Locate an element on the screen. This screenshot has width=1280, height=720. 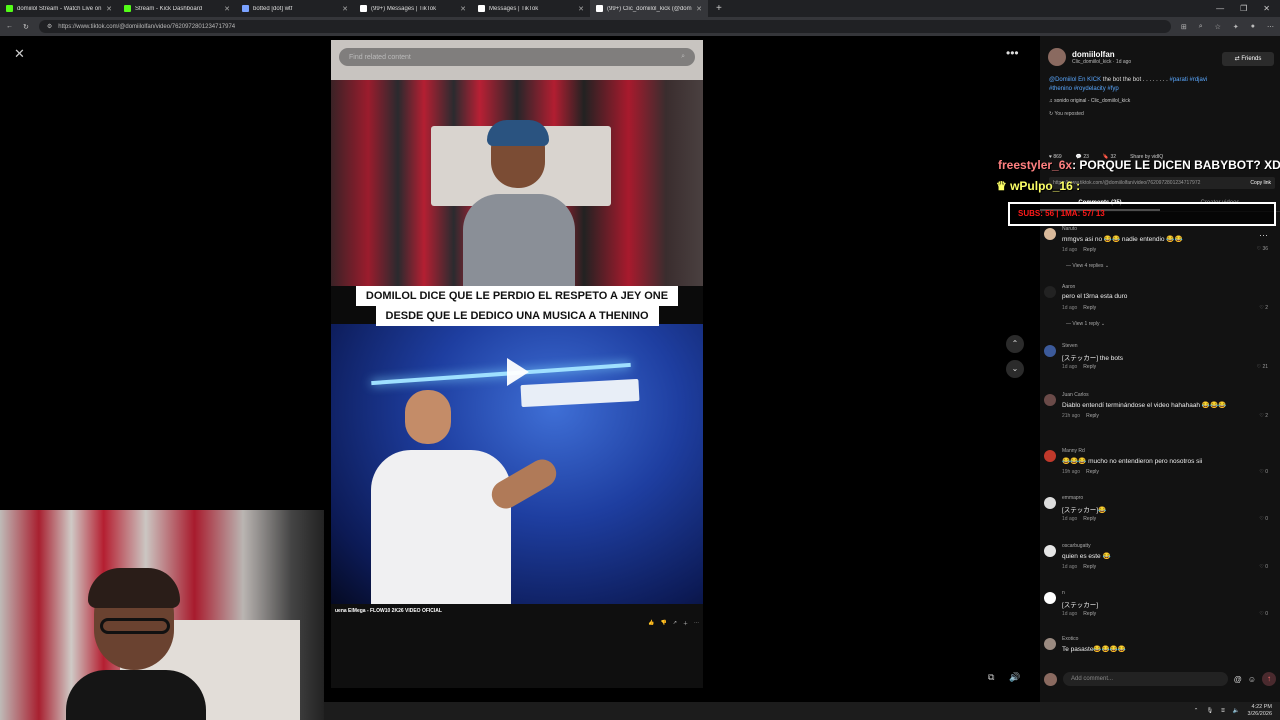
reload-icon: ↻ is located at coordinates (26, 27).